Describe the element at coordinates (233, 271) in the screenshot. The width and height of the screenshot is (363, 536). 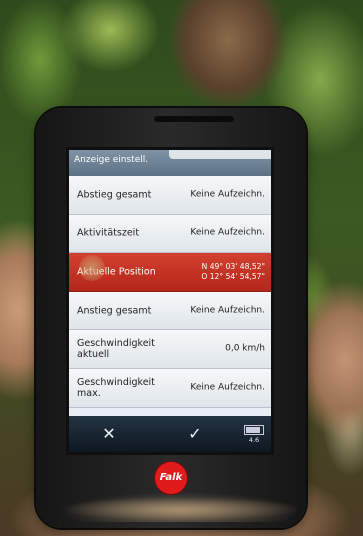
I see `setting-value-coordinates: N 49° 03' 48,52" O 12° 54' 54,57"` at that location.